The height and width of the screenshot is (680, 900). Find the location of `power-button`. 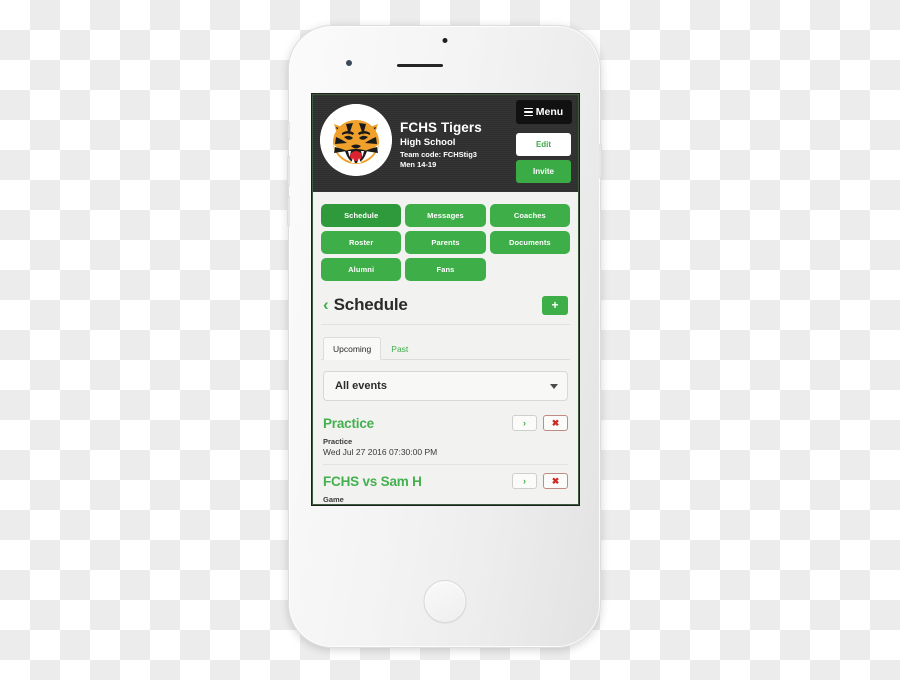

power-button is located at coordinates (600, 161).